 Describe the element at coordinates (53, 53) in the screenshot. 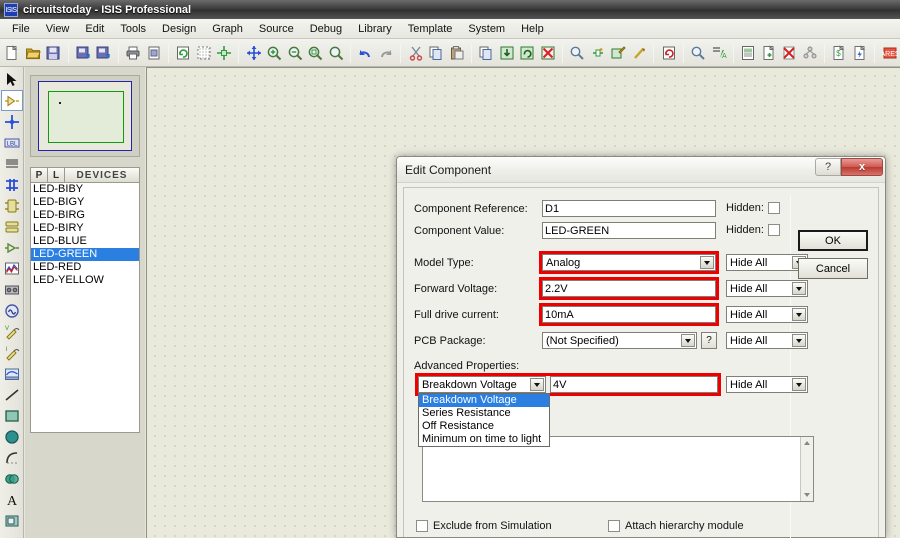

I see `save-icon` at that location.